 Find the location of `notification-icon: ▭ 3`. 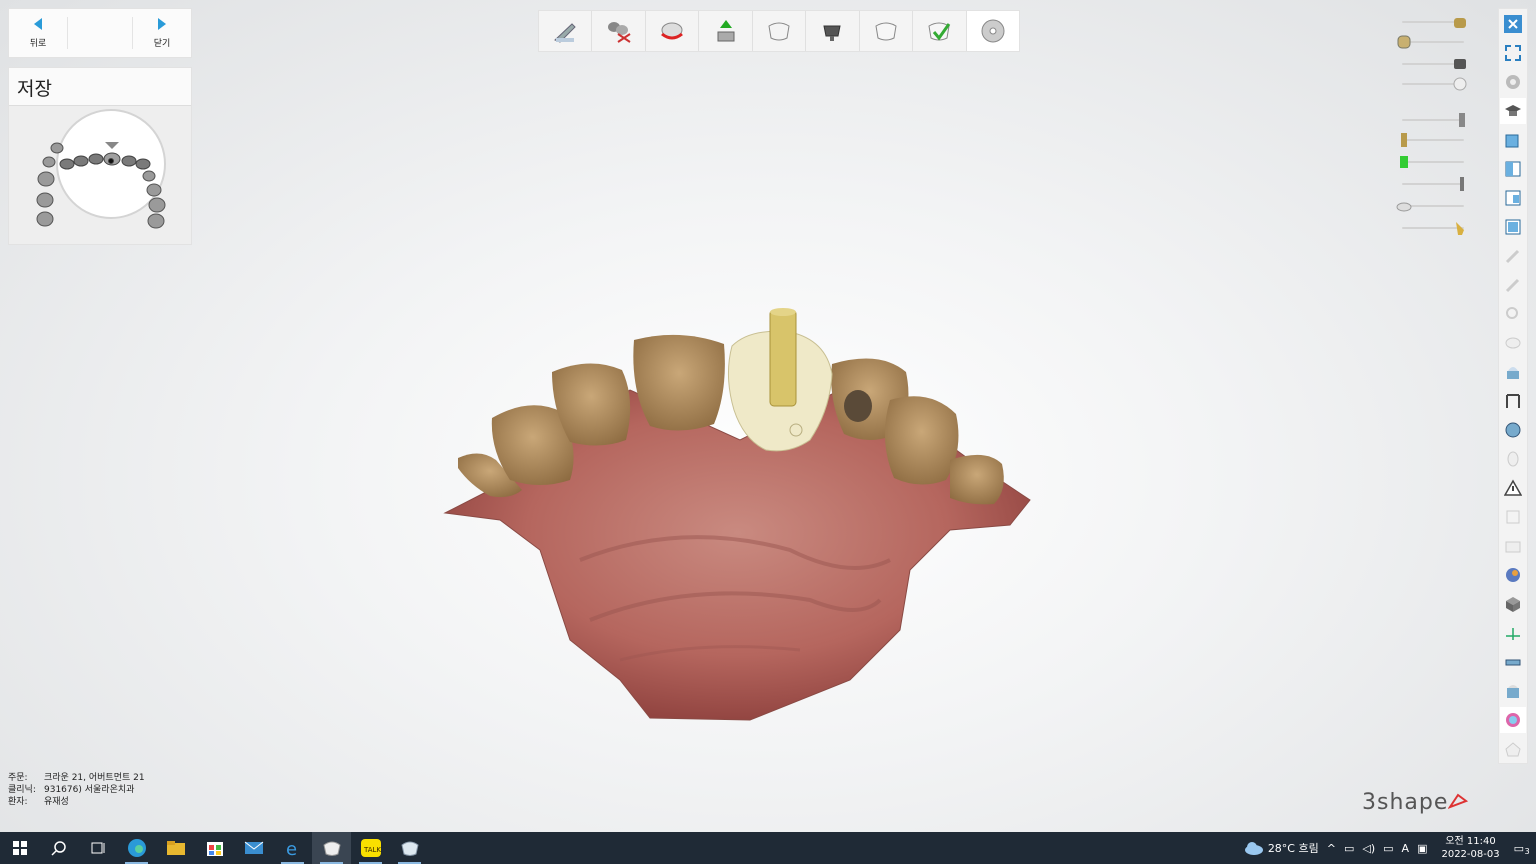

notification-icon: ▭ 3 is located at coordinates (1522, 849).